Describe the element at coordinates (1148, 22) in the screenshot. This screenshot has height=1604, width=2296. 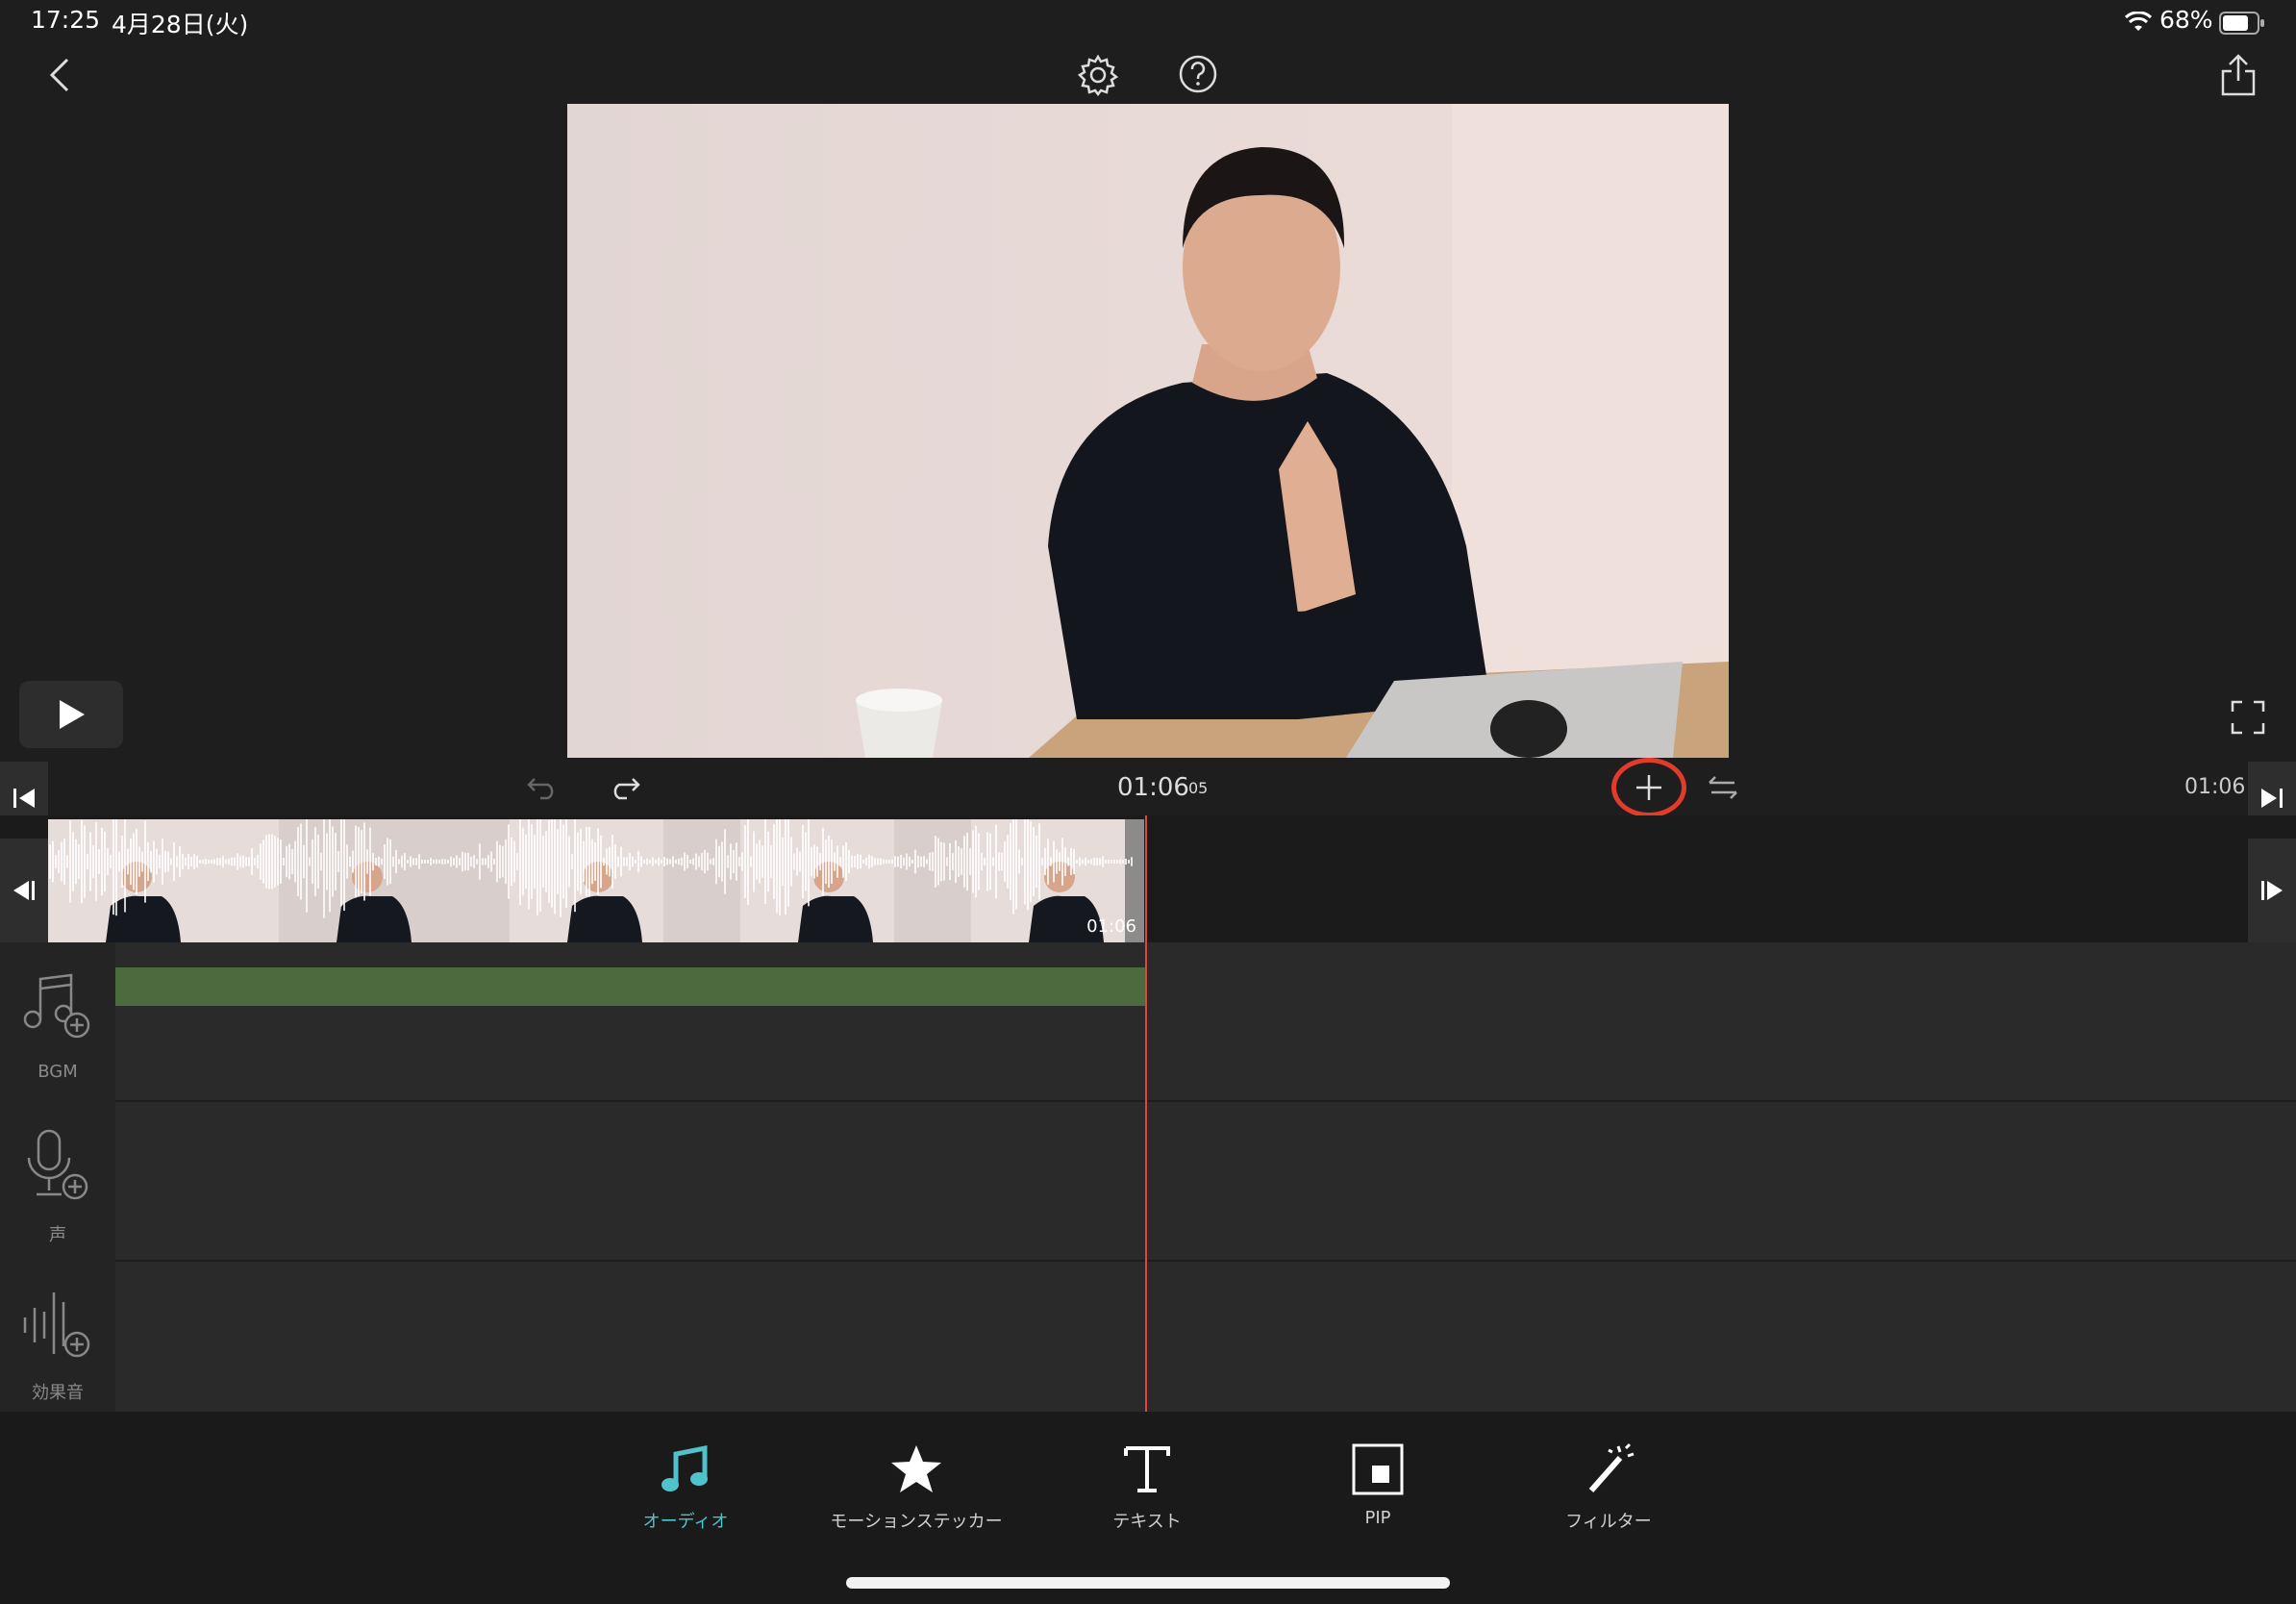
I see `status-bar` at that location.